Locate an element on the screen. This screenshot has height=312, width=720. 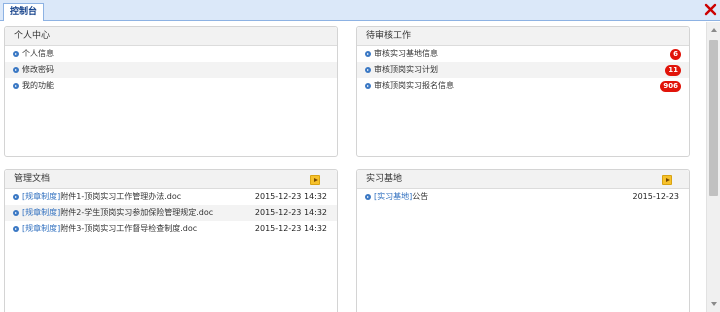
list-item-change-password: 修改密码 is located at coordinates (171, 70).